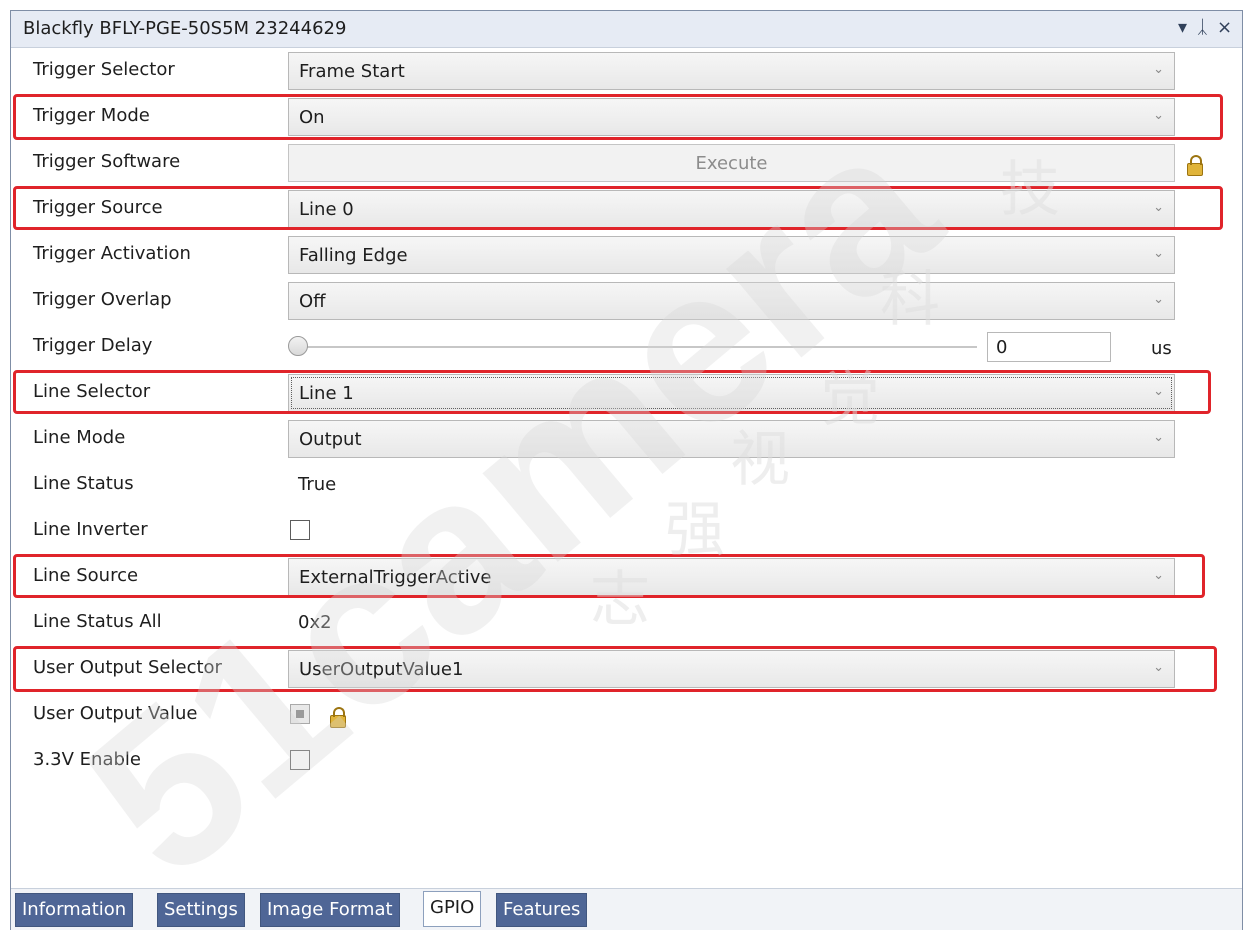 This screenshot has height=936, width=1253. I want to click on trigger-delay-label: Trigger Delay, so click(93, 345).